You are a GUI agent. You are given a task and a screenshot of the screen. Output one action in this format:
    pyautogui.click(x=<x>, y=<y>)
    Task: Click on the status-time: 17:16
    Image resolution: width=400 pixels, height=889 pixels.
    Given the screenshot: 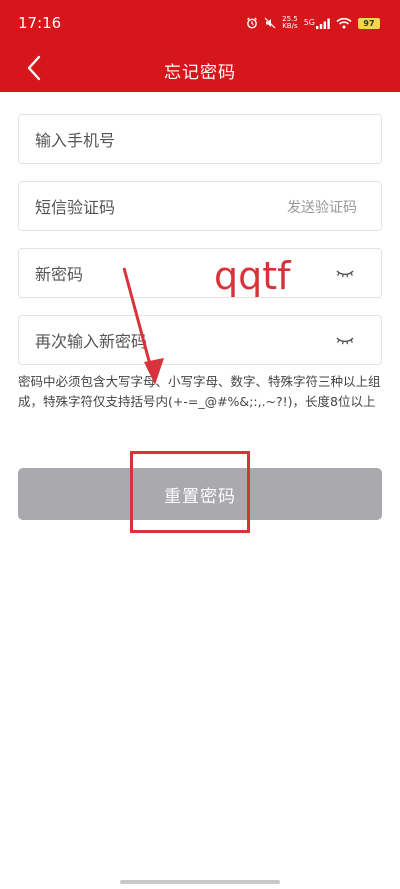 What is the action you would take?
    pyautogui.click(x=40, y=23)
    